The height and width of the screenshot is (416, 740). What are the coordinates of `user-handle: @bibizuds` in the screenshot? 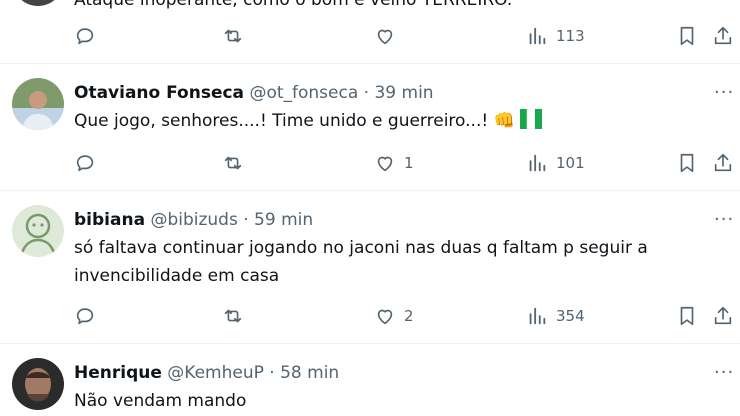 It's located at (193, 220).